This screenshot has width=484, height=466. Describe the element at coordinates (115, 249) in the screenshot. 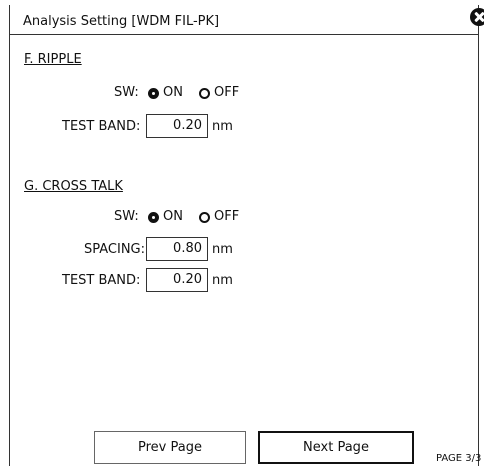

I see `cross-talk-spacing-label: SPACING:` at that location.